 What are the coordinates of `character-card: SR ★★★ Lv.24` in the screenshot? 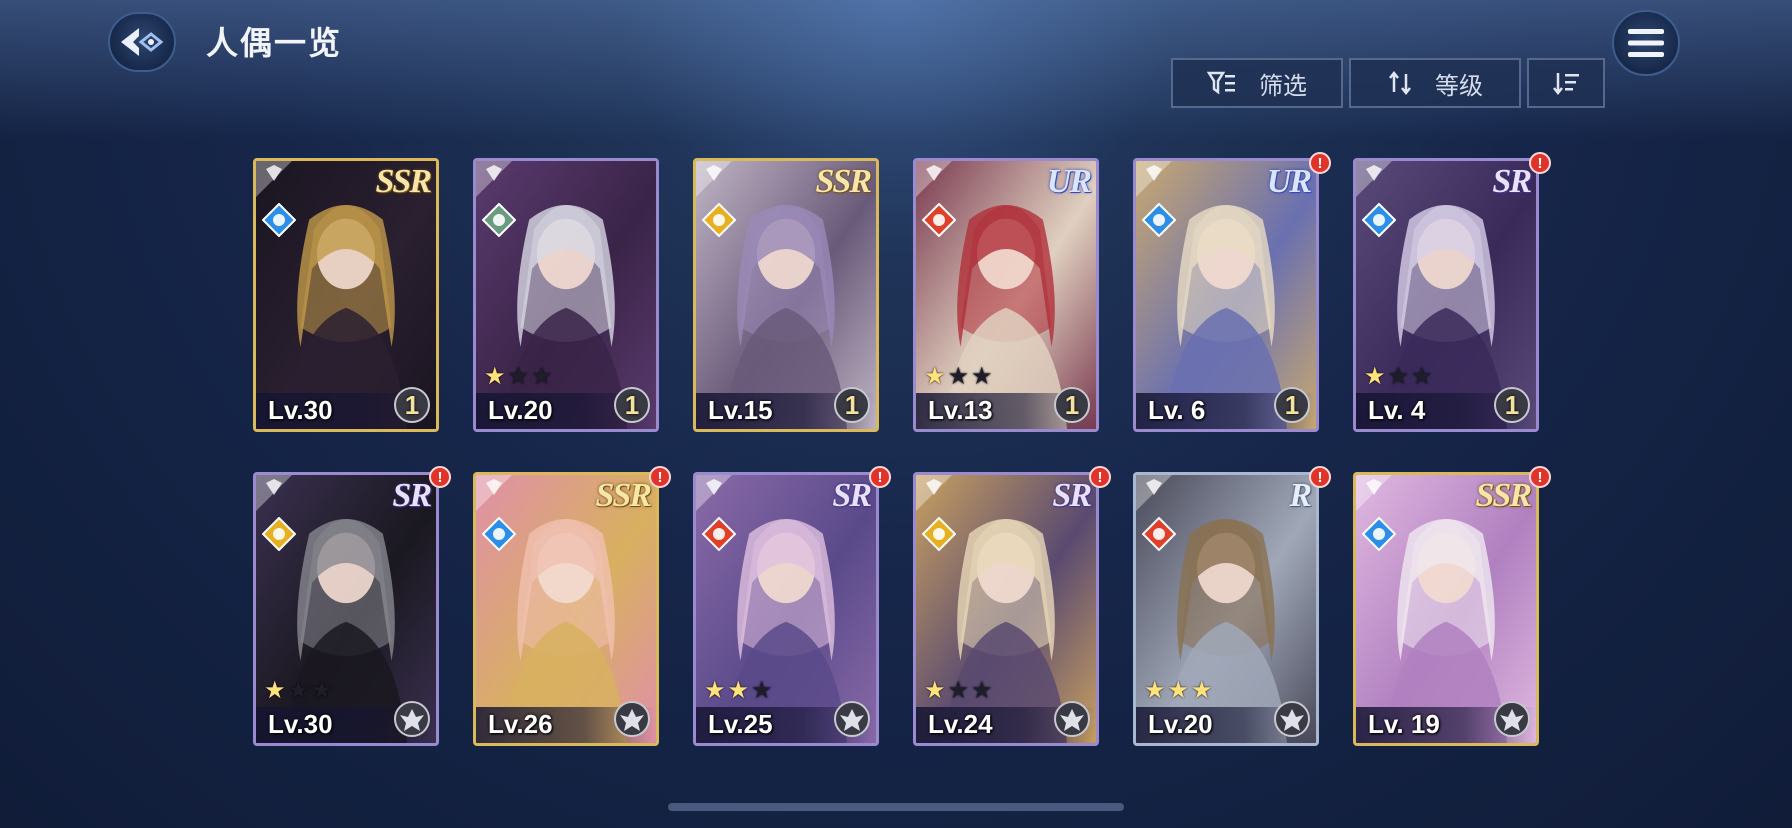 It's located at (1006, 609).